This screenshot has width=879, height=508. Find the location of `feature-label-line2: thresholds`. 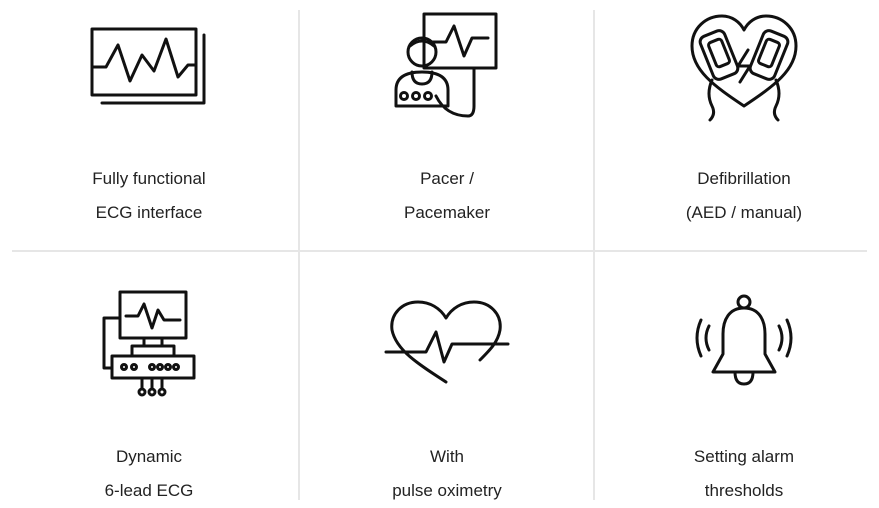

feature-label-line2: thresholds is located at coordinates (744, 490).